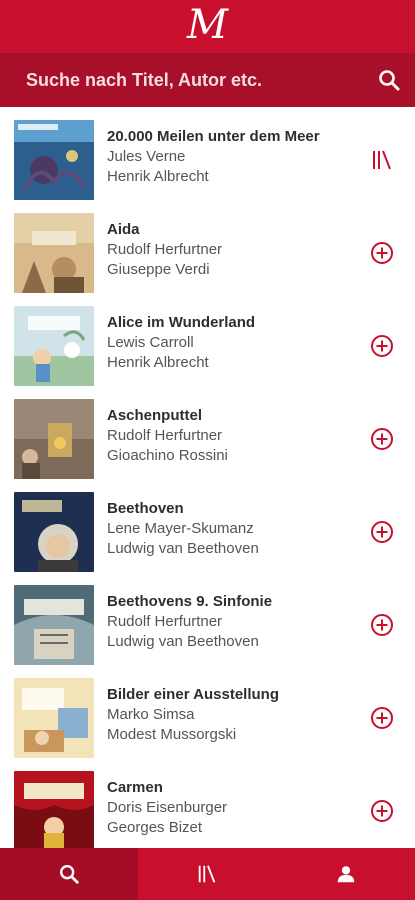  What do you see at coordinates (190, 601) in the screenshot?
I see `book-title: Beethovens 9. Sinfonie` at bounding box center [190, 601].